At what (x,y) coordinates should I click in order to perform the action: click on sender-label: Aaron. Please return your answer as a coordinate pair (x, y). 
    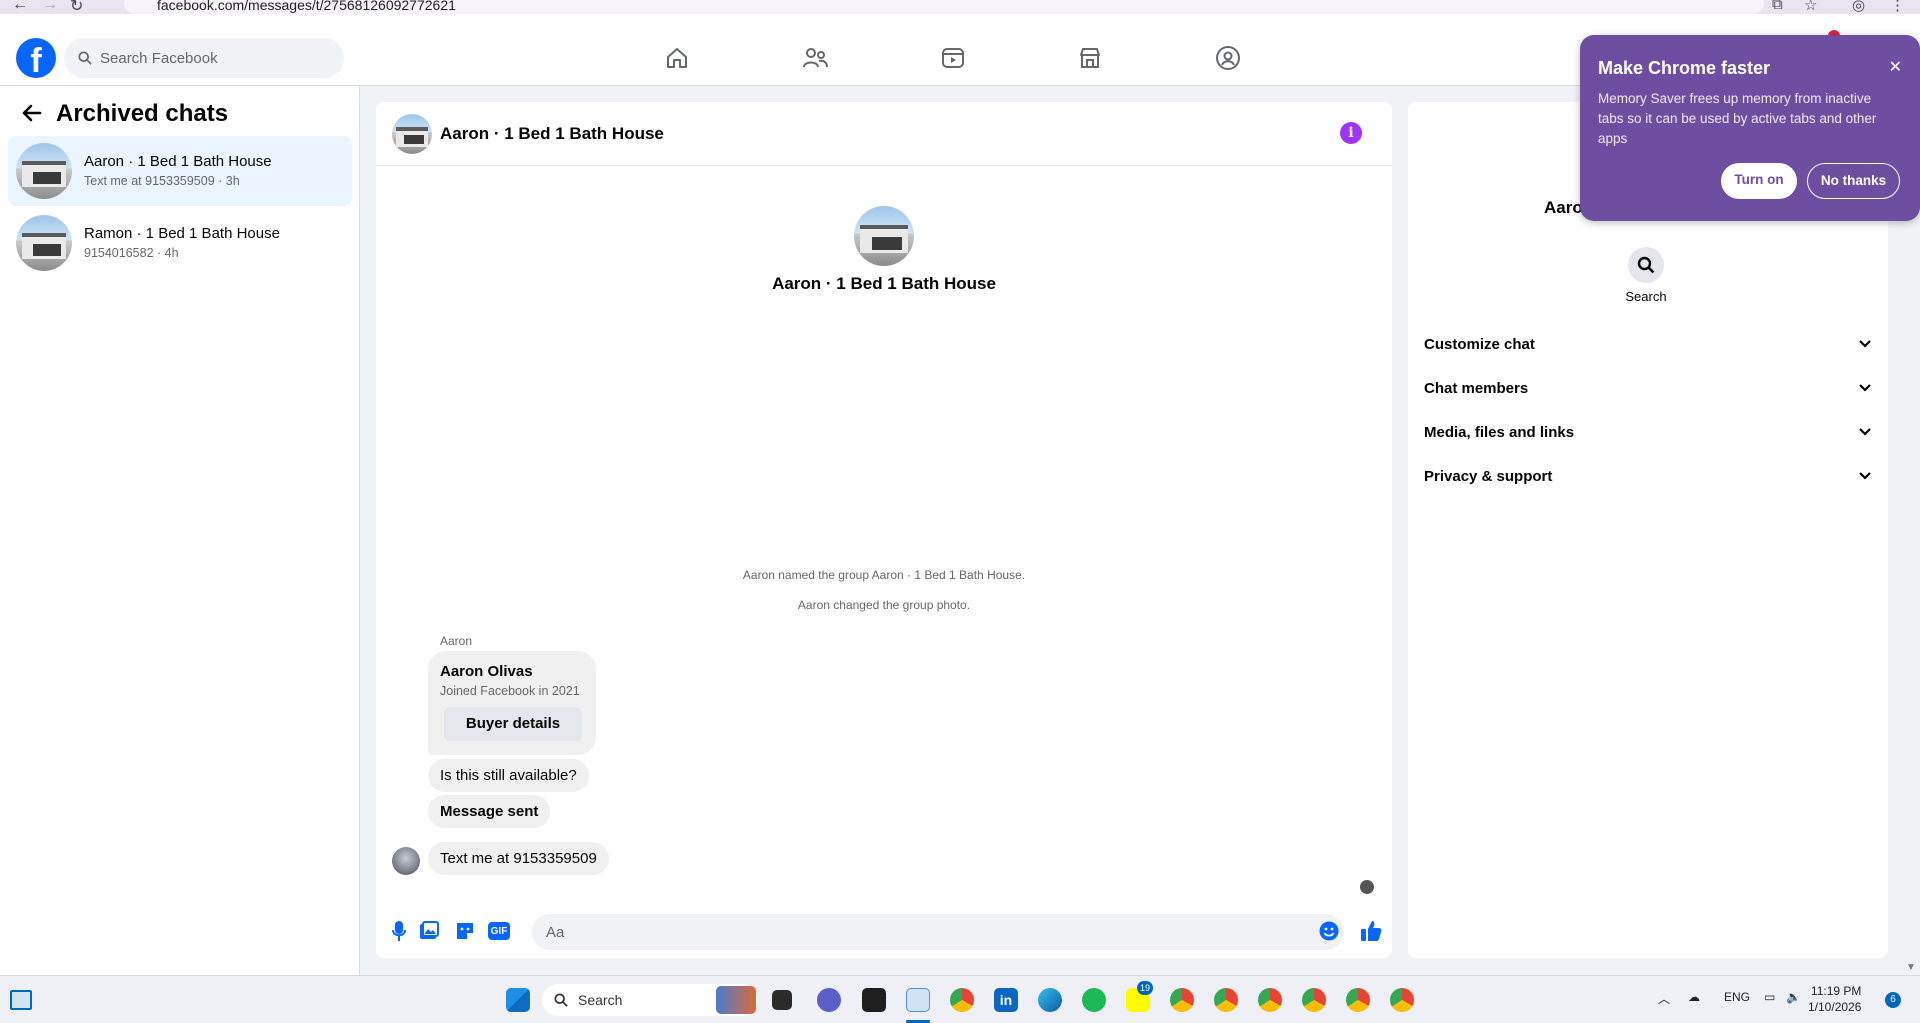
    Looking at the image, I should click on (456, 641).